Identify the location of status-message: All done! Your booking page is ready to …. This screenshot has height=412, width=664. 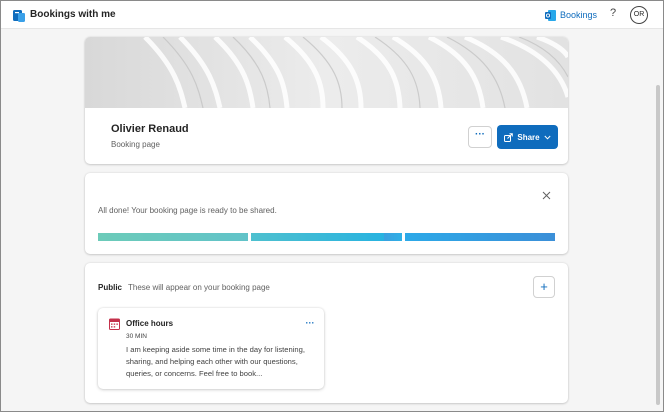
(187, 210).